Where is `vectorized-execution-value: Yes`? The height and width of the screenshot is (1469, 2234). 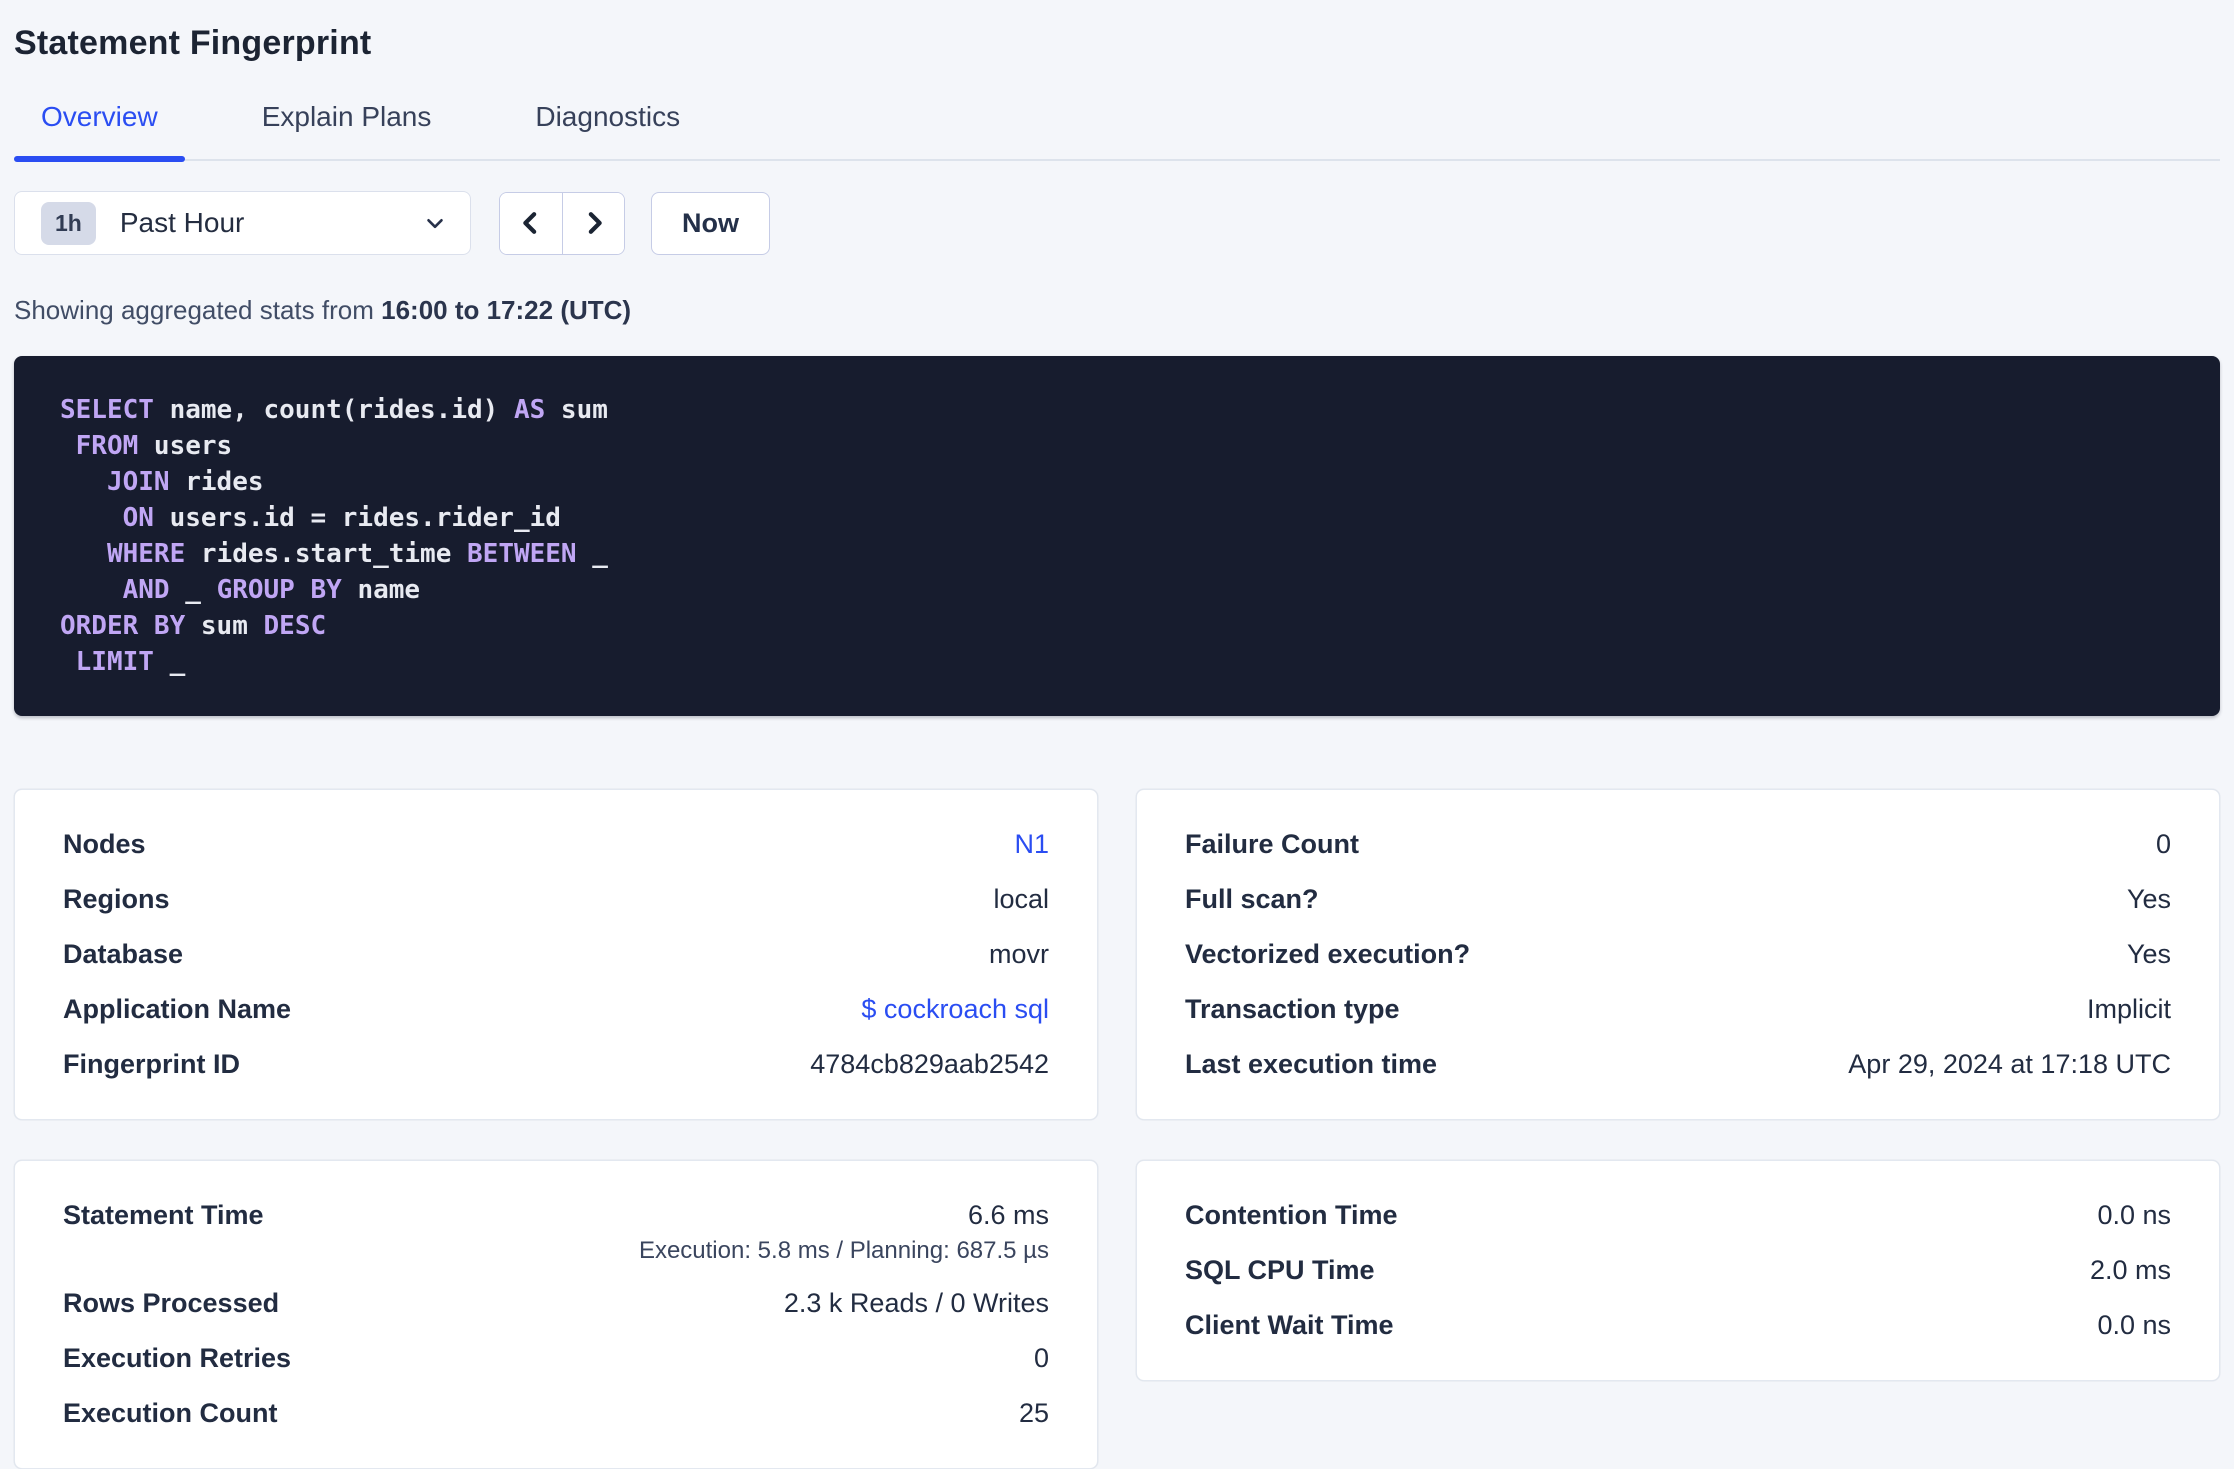
vectorized-execution-value: Yes is located at coordinates (2148, 954).